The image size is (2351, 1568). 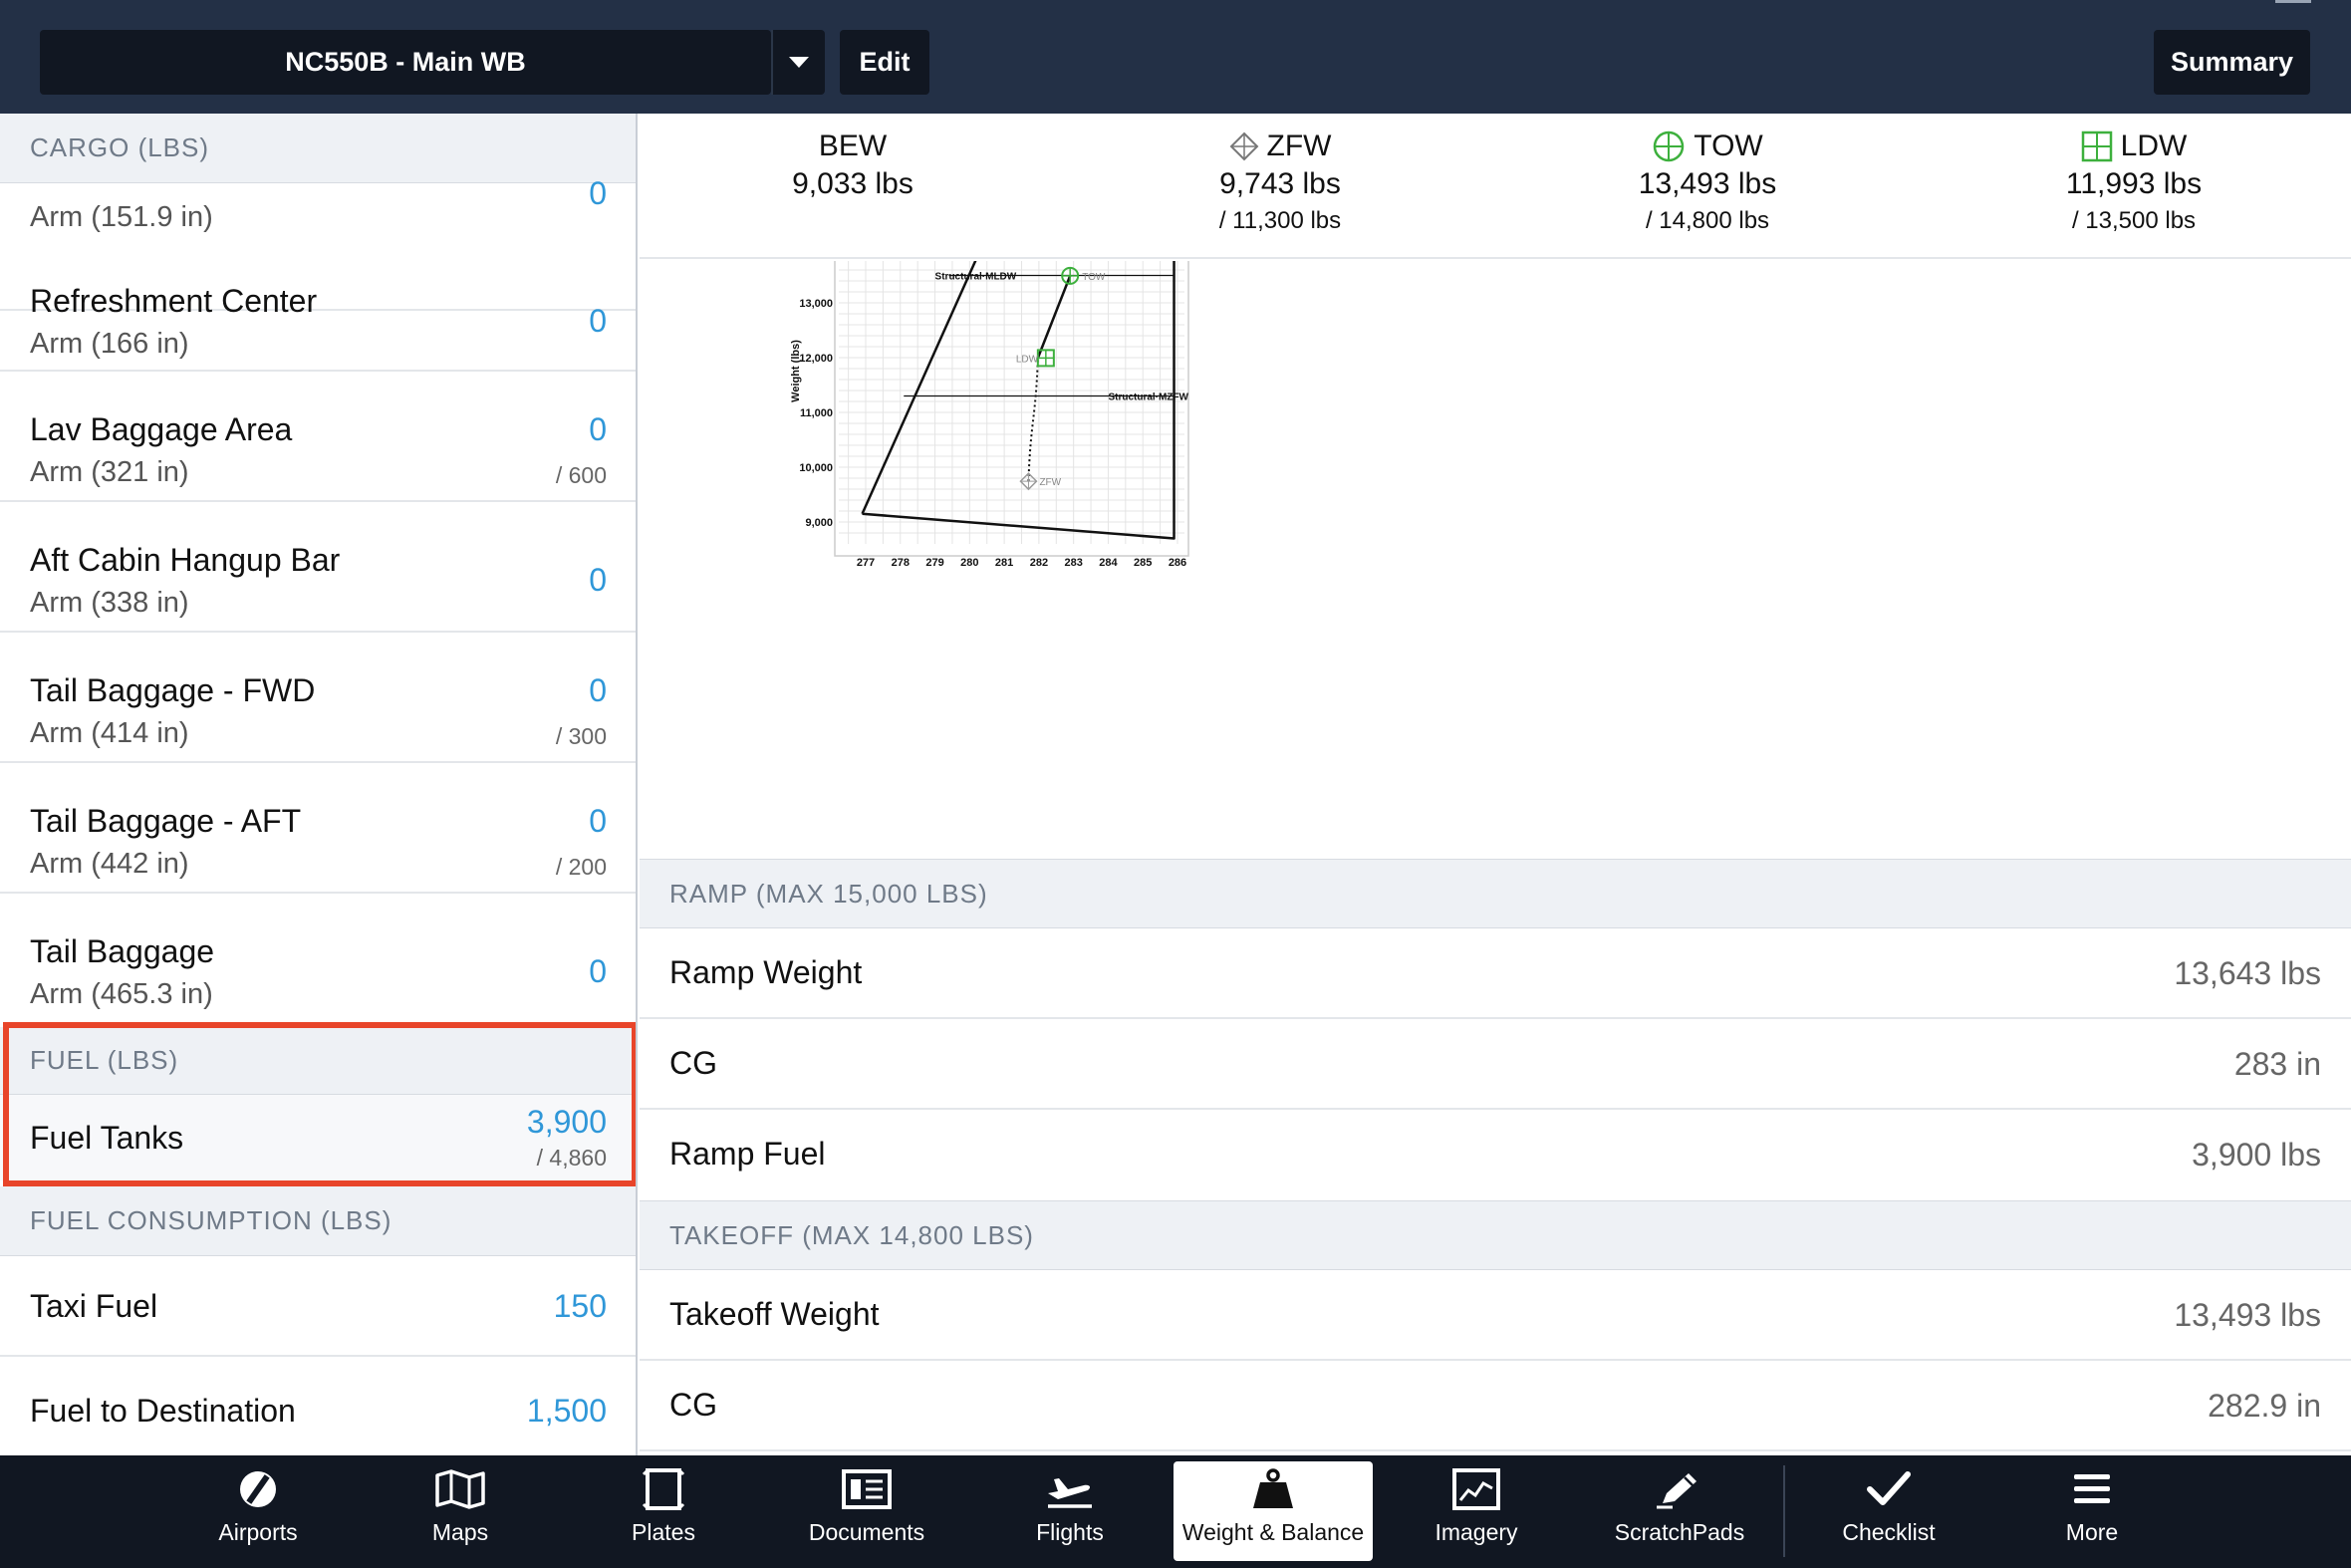 What do you see at coordinates (1495, 893) in the screenshot?
I see `ramp-section-header: RAMP (MAX 15,000 LBS)` at bounding box center [1495, 893].